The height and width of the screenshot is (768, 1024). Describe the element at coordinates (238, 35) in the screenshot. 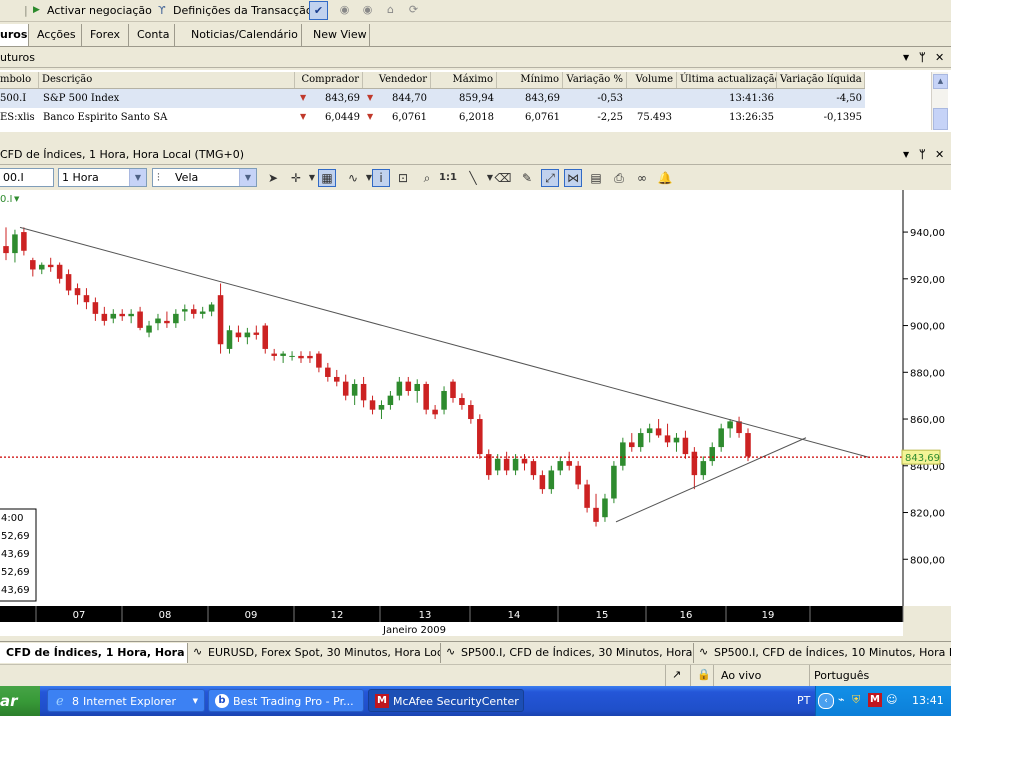

I see `tab-news-calendar: Noticias/Calendário` at that location.